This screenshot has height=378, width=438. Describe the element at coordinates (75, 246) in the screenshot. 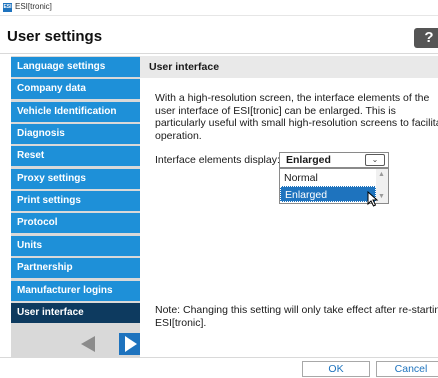

I see `sidebar-item-units: Units` at that location.